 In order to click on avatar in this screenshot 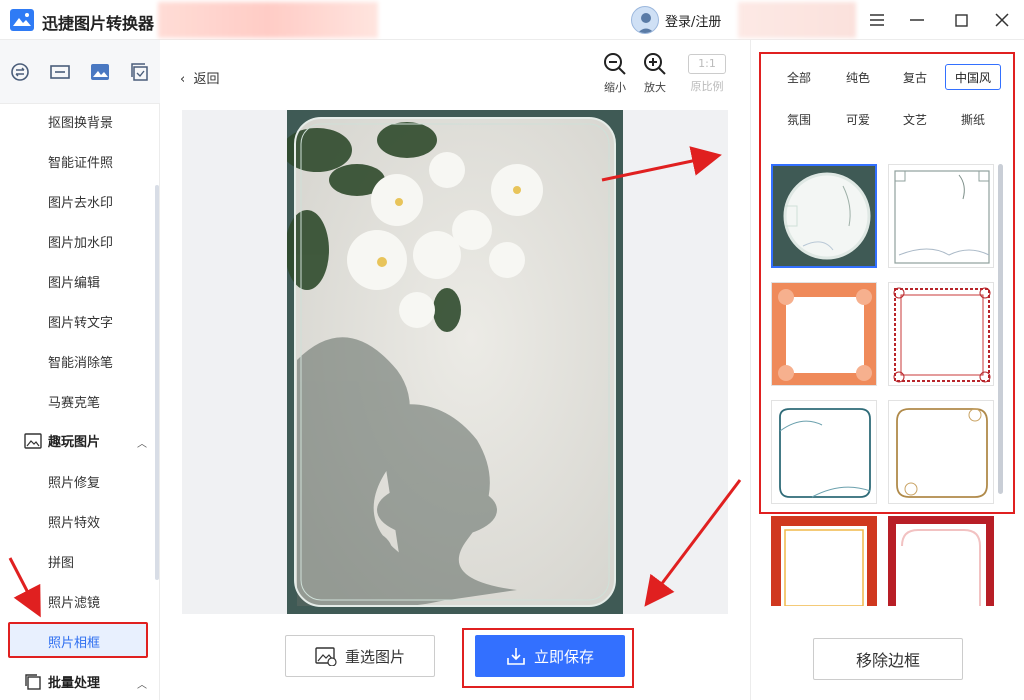, I will do `click(645, 20)`.